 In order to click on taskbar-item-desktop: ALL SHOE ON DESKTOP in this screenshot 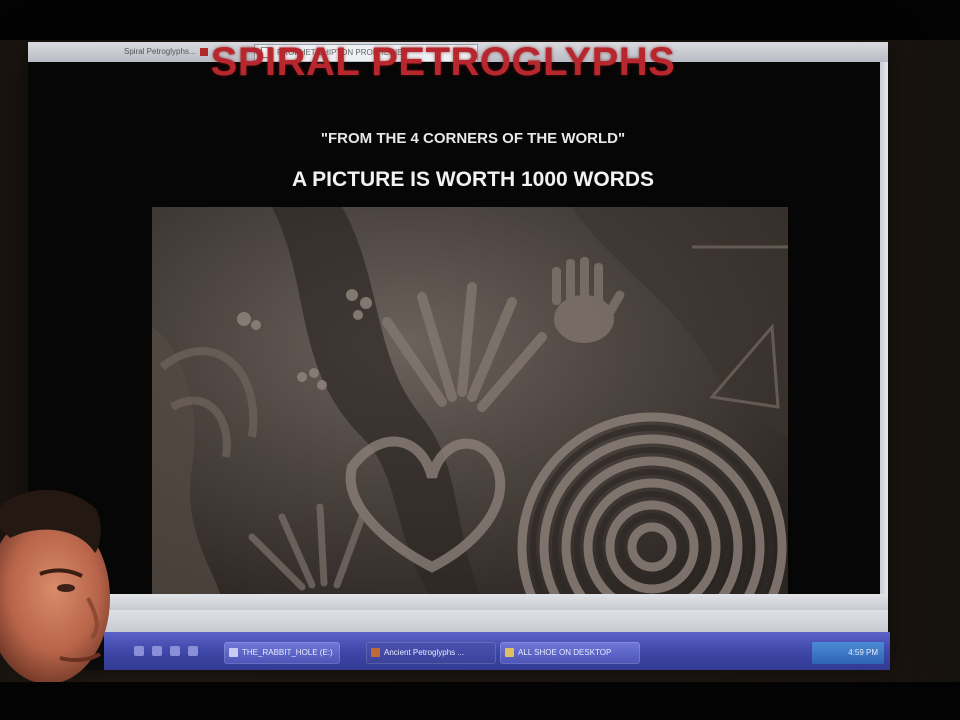, I will do `click(570, 653)`.